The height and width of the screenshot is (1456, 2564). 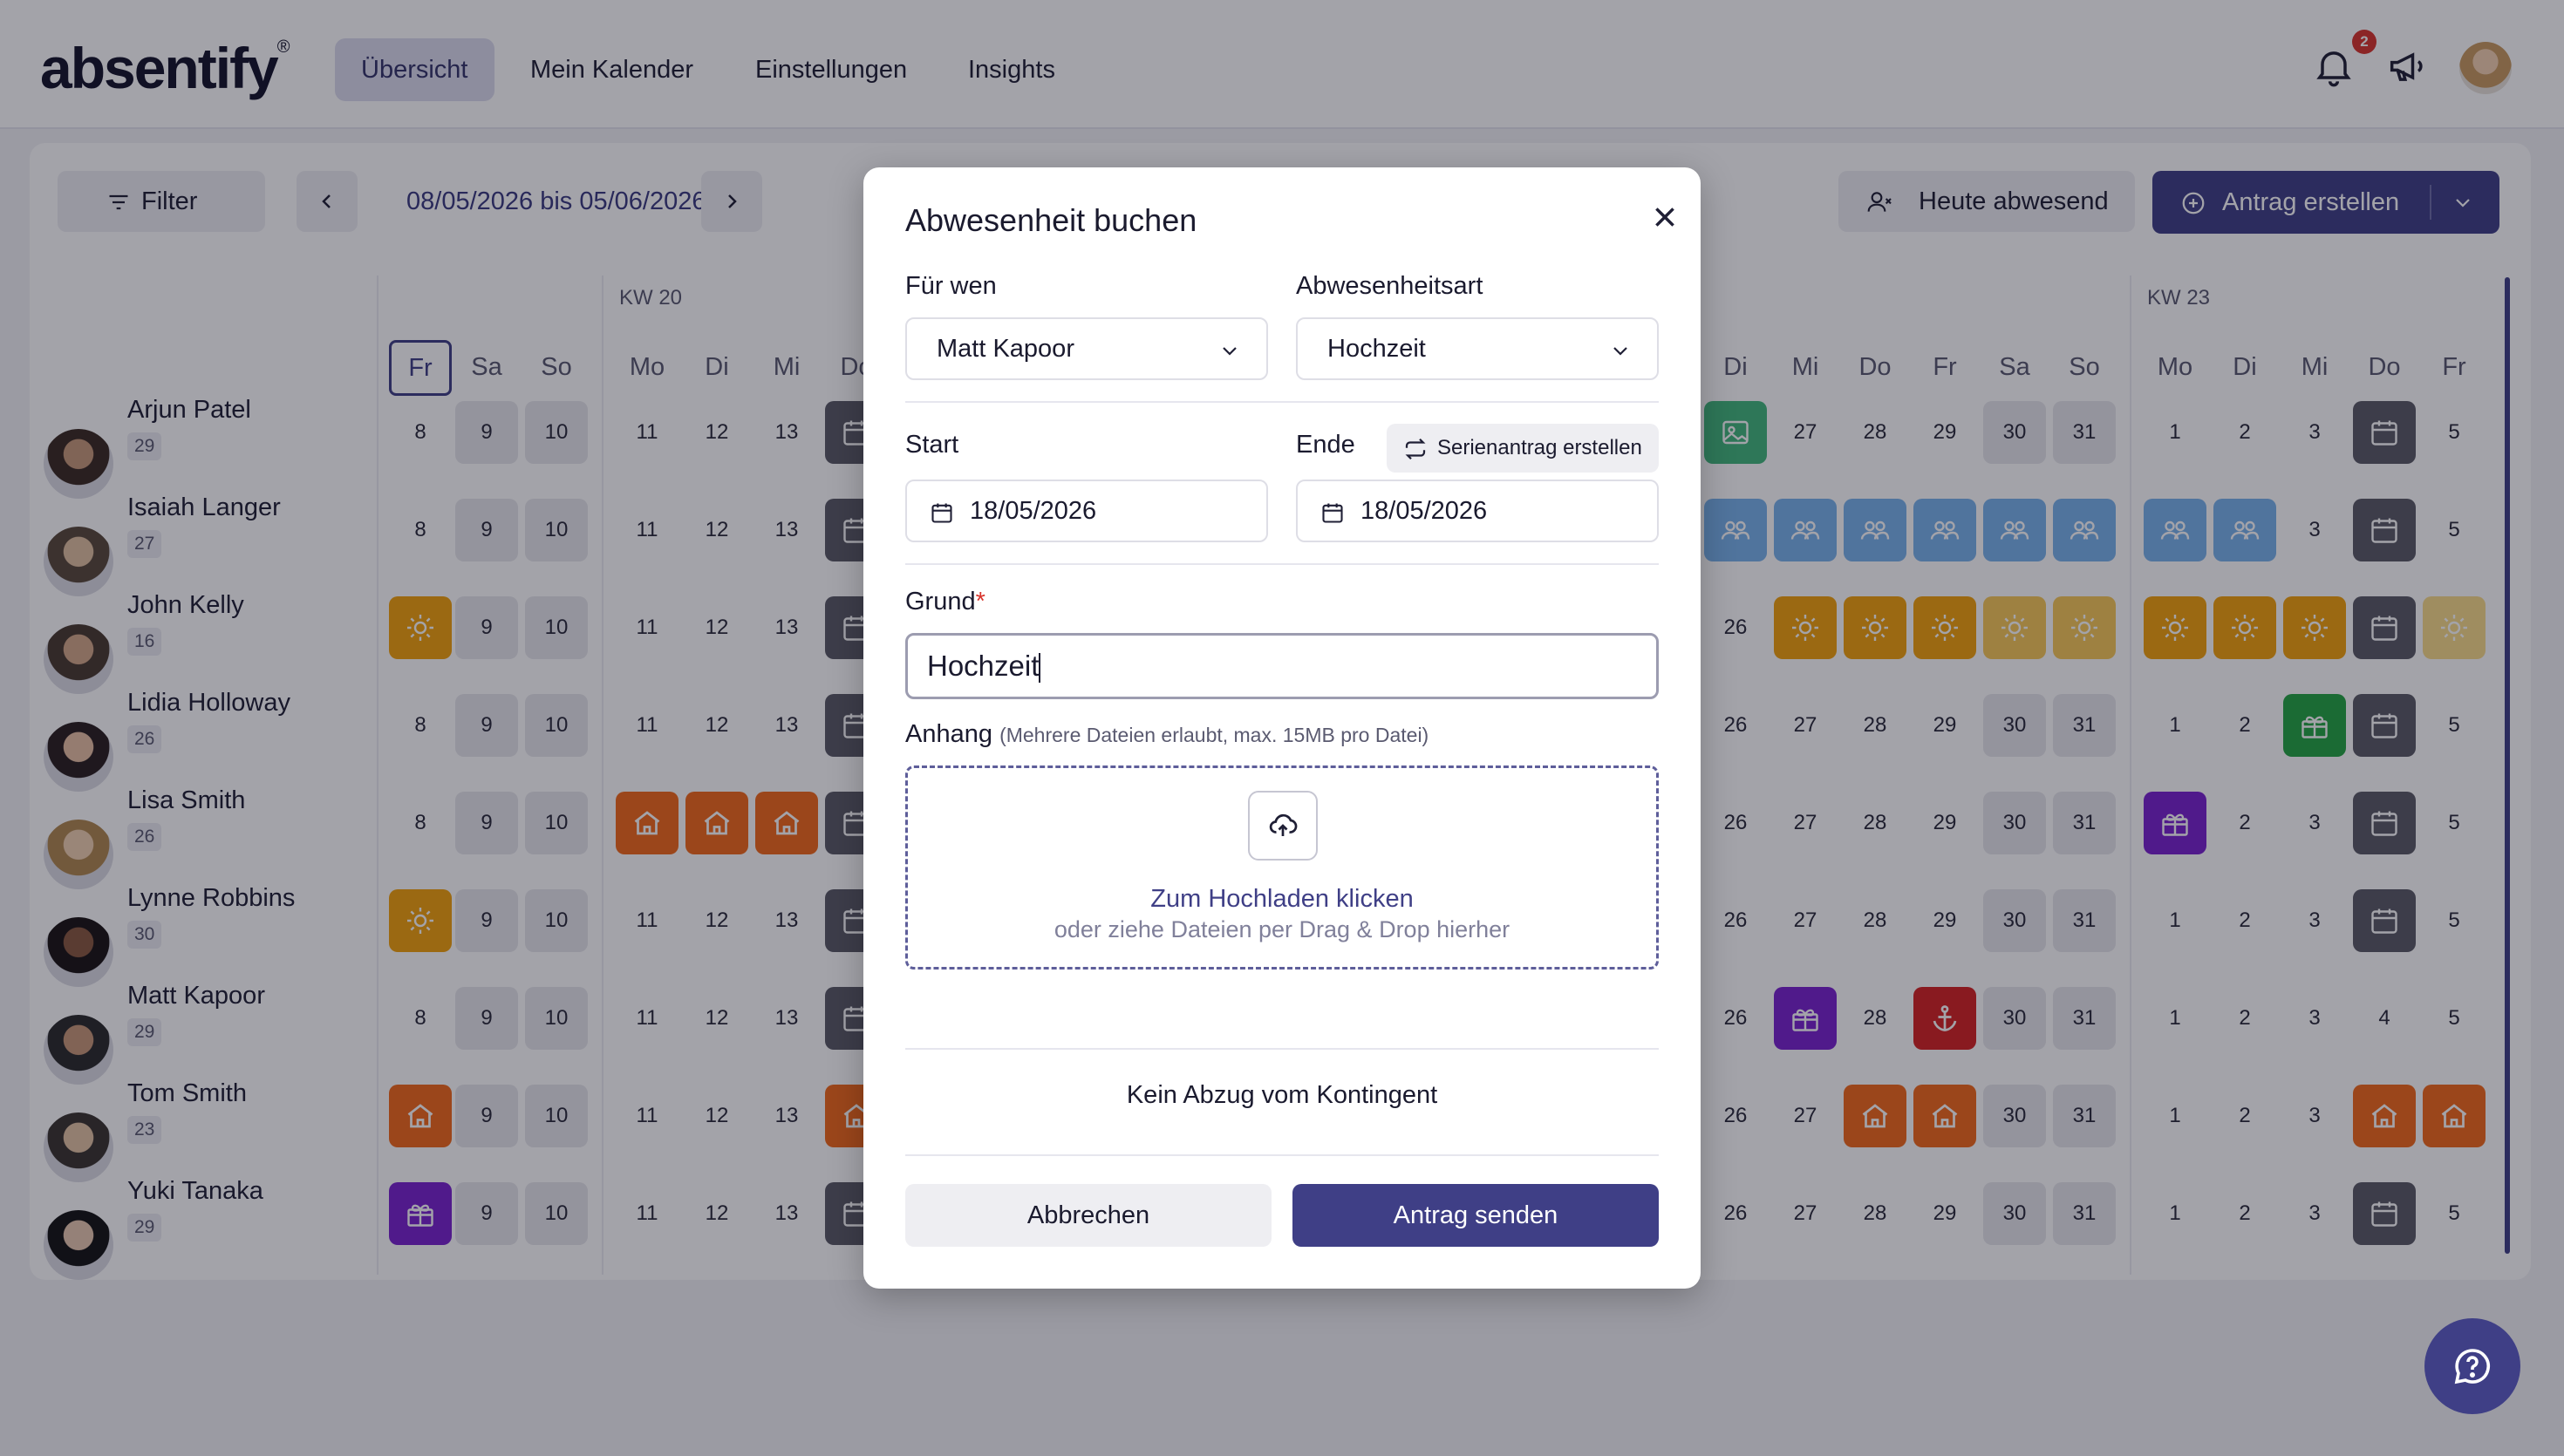 I want to click on dialog-title: Abwesenheit buchen, so click(x=1051, y=220).